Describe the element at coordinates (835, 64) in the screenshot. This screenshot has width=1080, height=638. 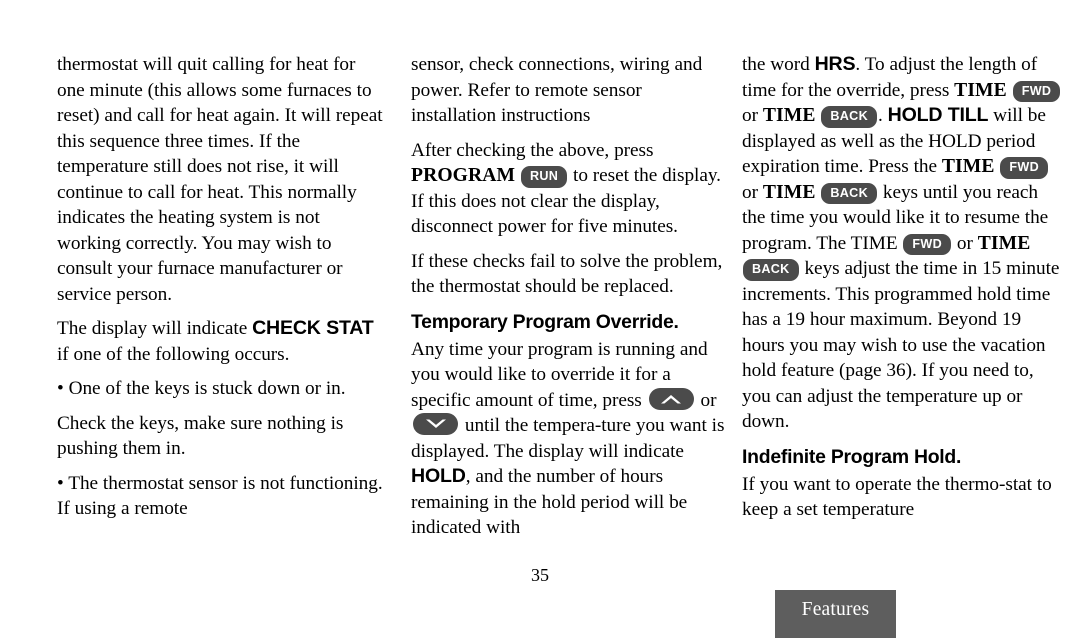
I see `lcd-word-hrs: HRS` at that location.